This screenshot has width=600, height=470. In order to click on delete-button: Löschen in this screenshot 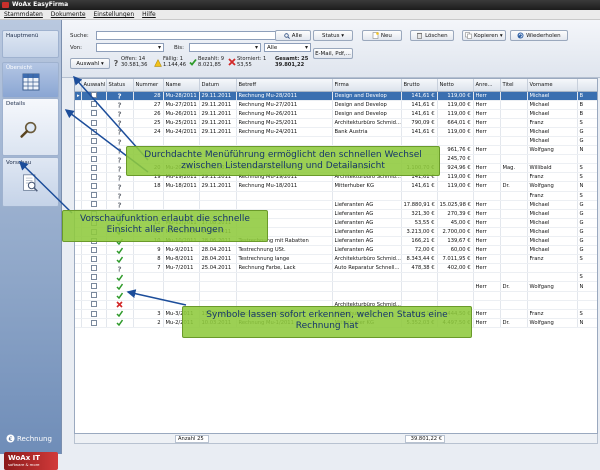, I will do `click(432, 35)`.